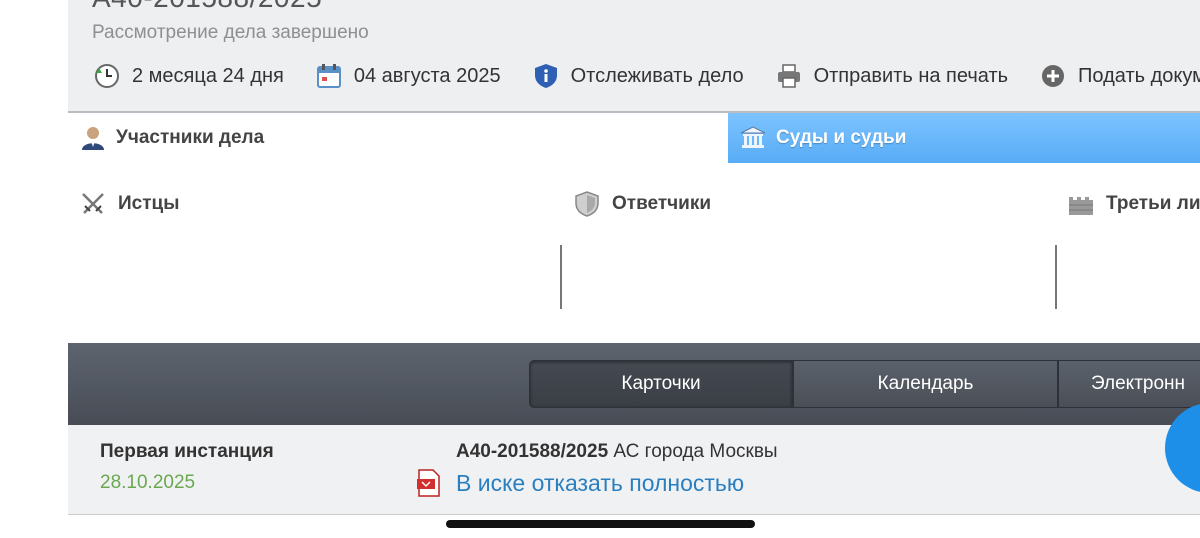 Image resolution: width=1200 pixels, height=538 pixels. What do you see at coordinates (427, 75) in the screenshot?
I see `date-label: 04 августа 2025` at bounding box center [427, 75].